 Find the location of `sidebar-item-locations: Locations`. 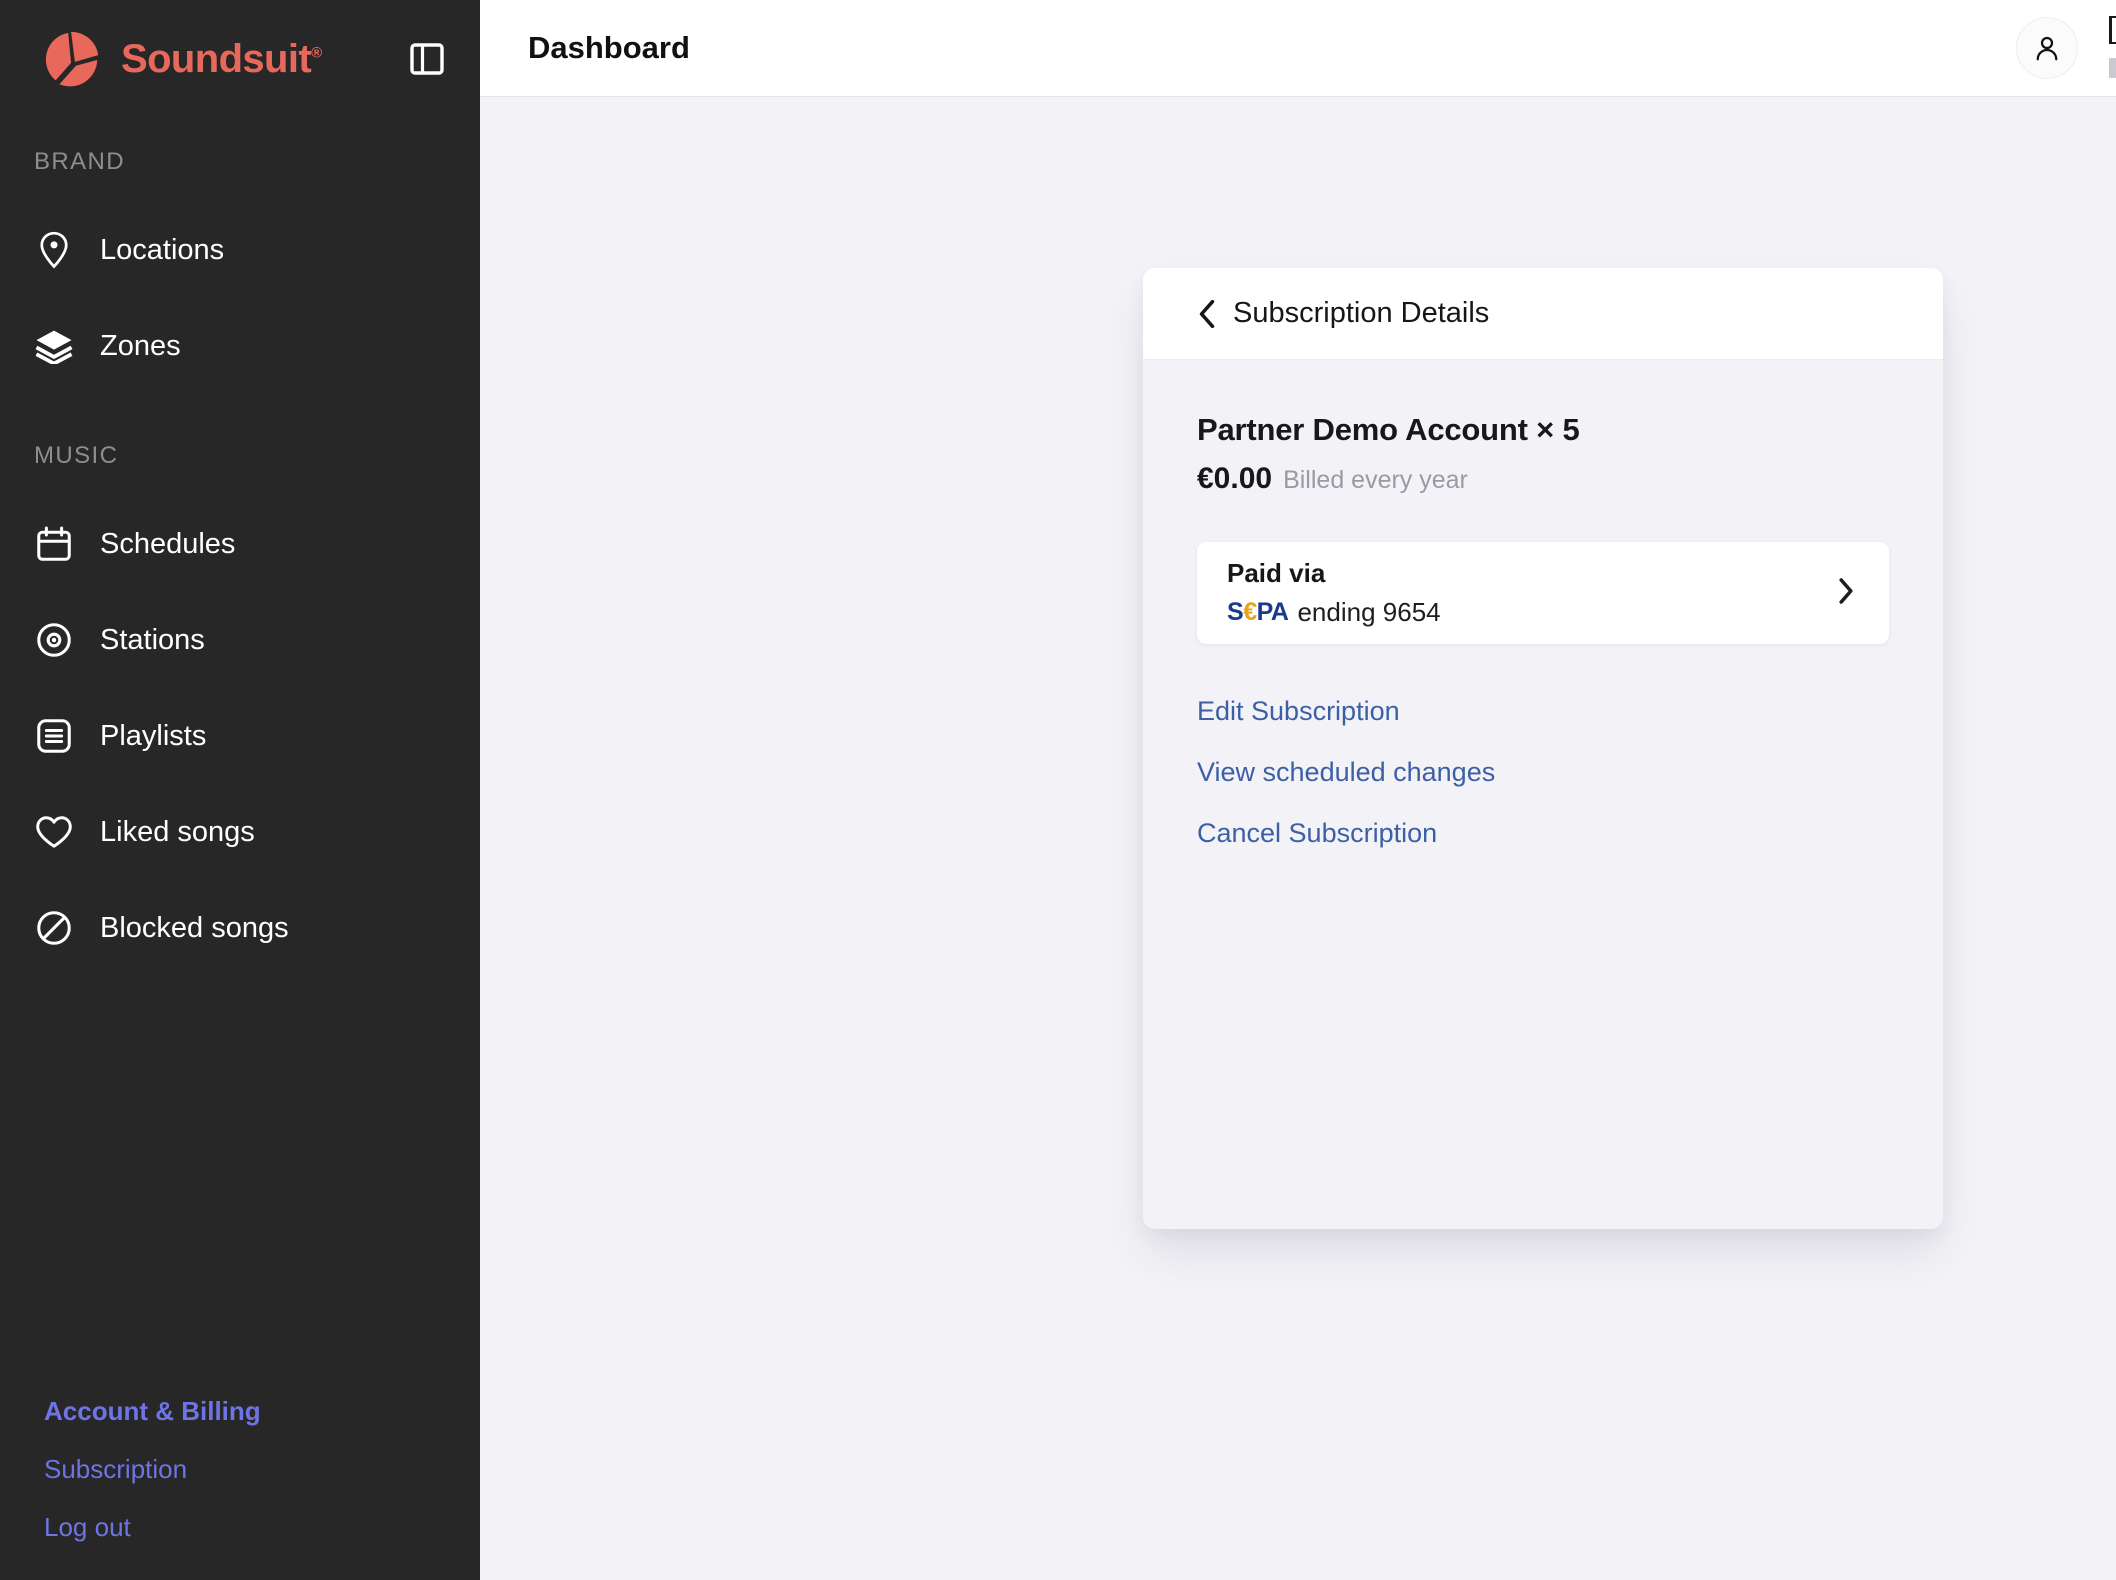

sidebar-item-locations: Locations is located at coordinates (240, 250).